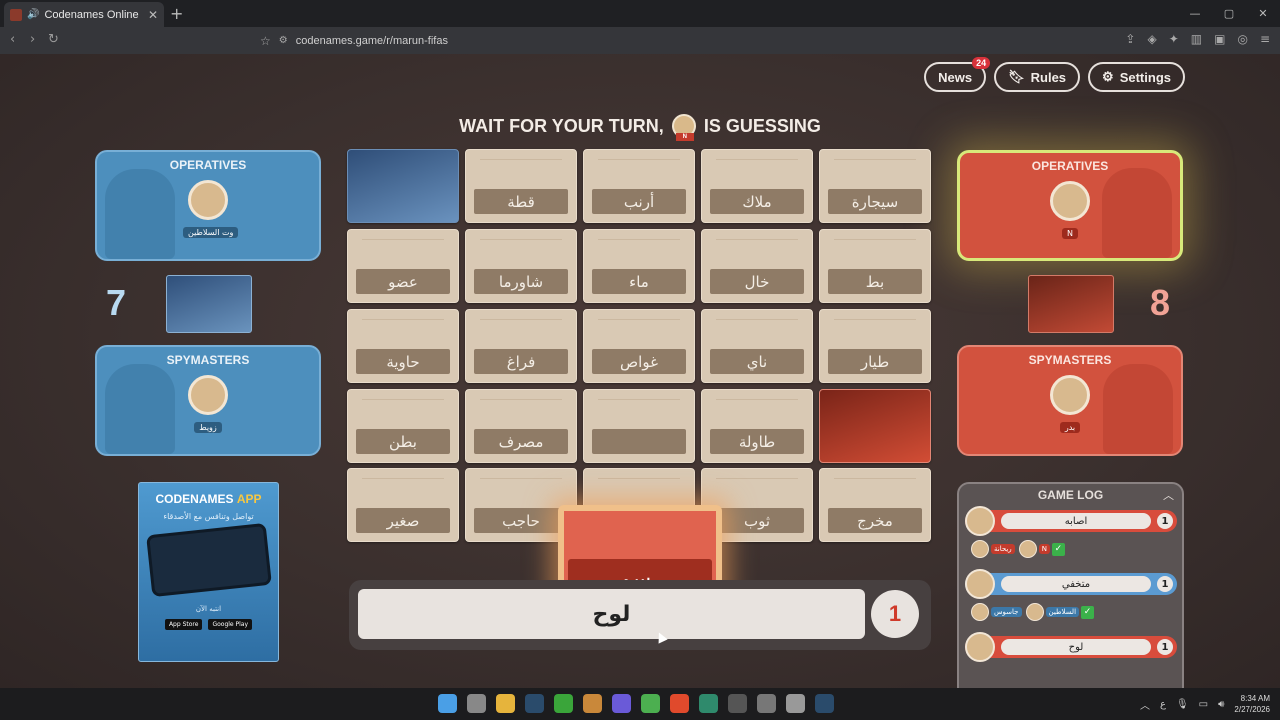 The image size is (1280, 720). Describe the element at coordinates (1070, 210) in the screenshot. I see `player-card: N` at that location.